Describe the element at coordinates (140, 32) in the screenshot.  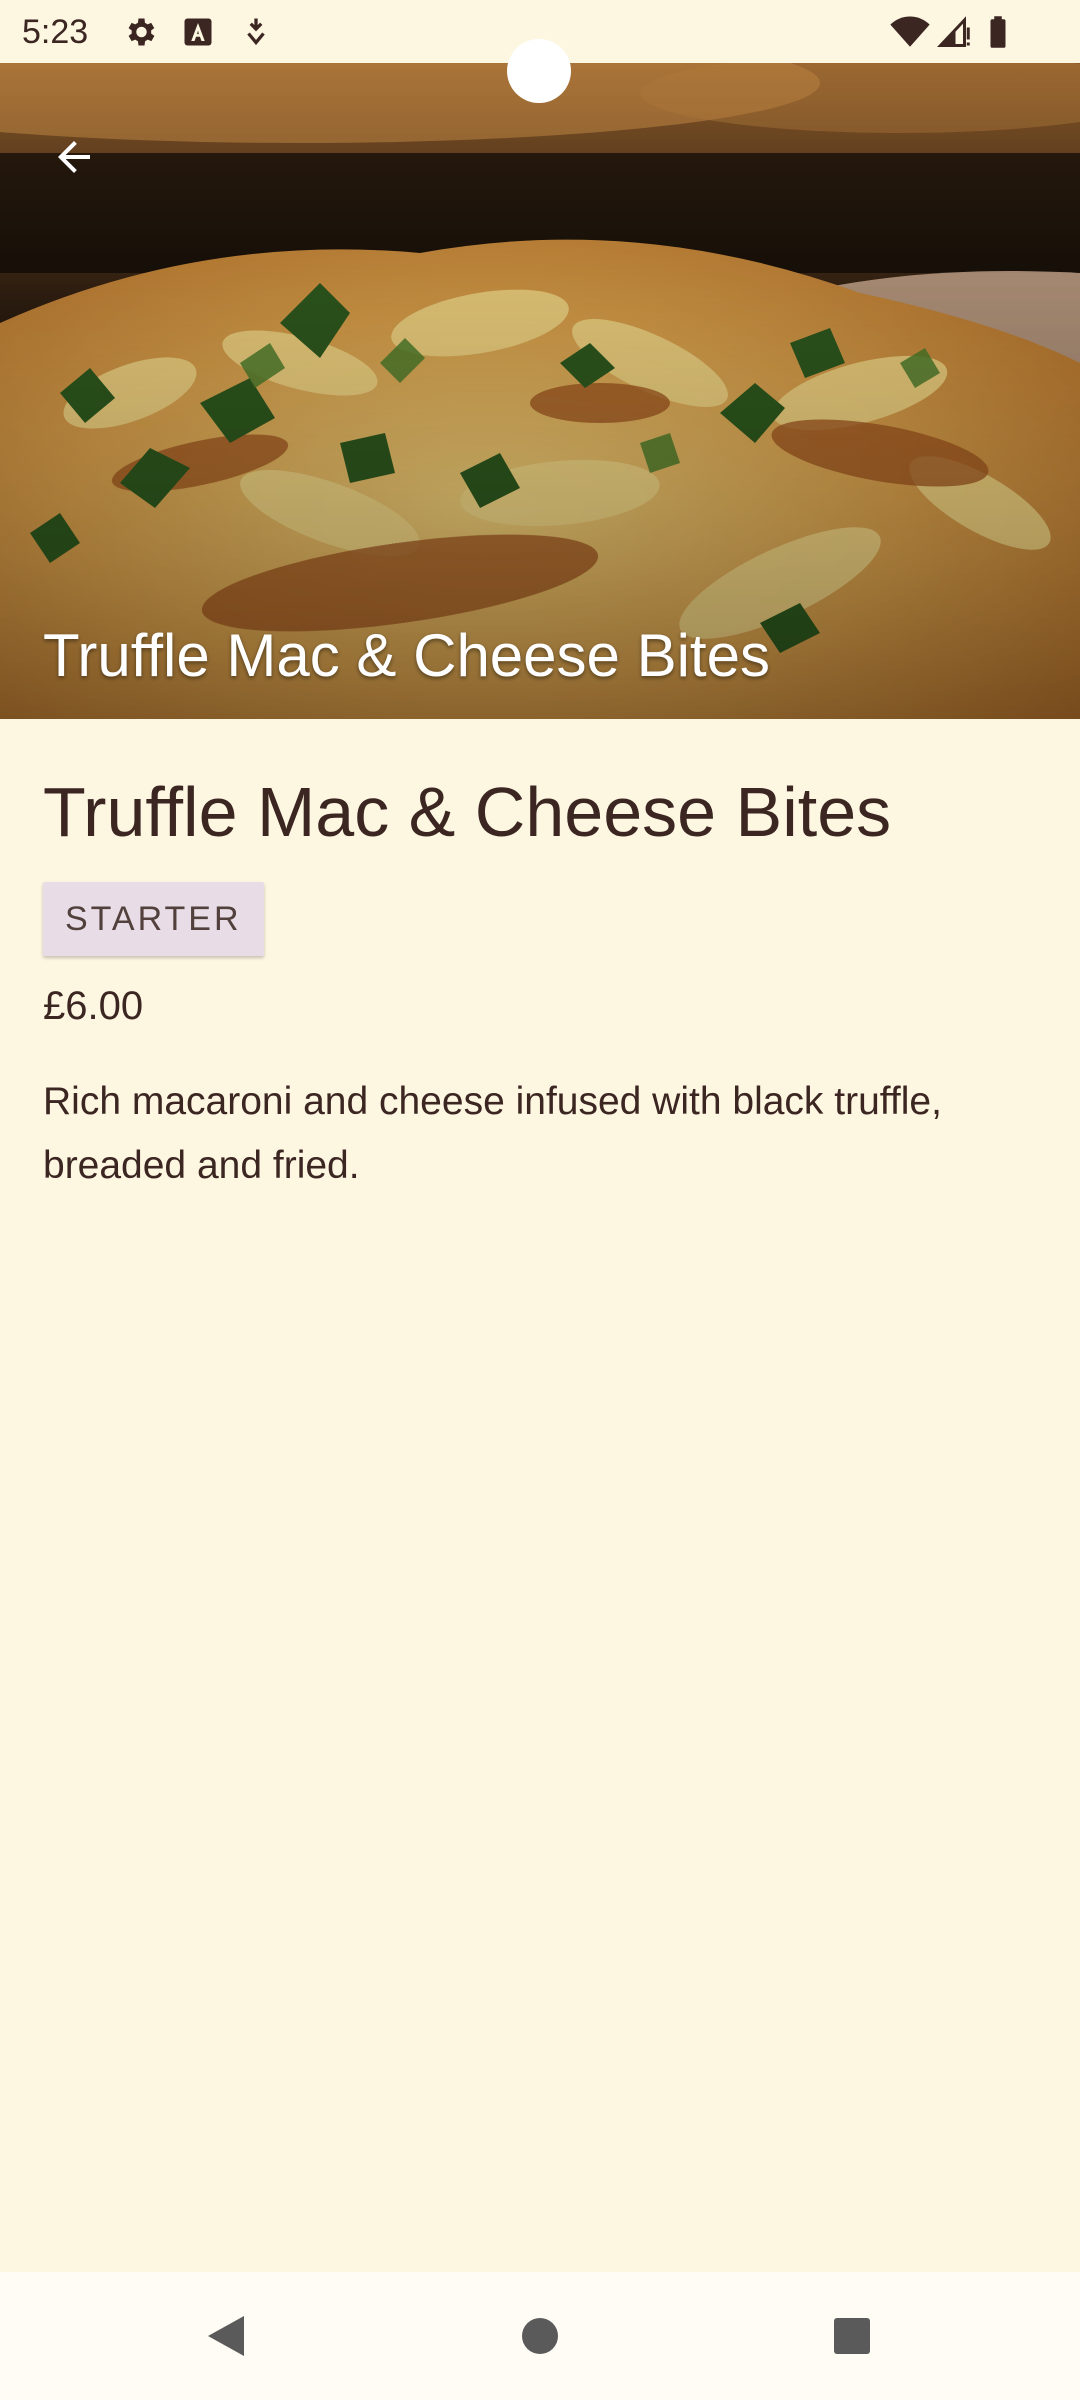
I see `settings-icon` at that location.